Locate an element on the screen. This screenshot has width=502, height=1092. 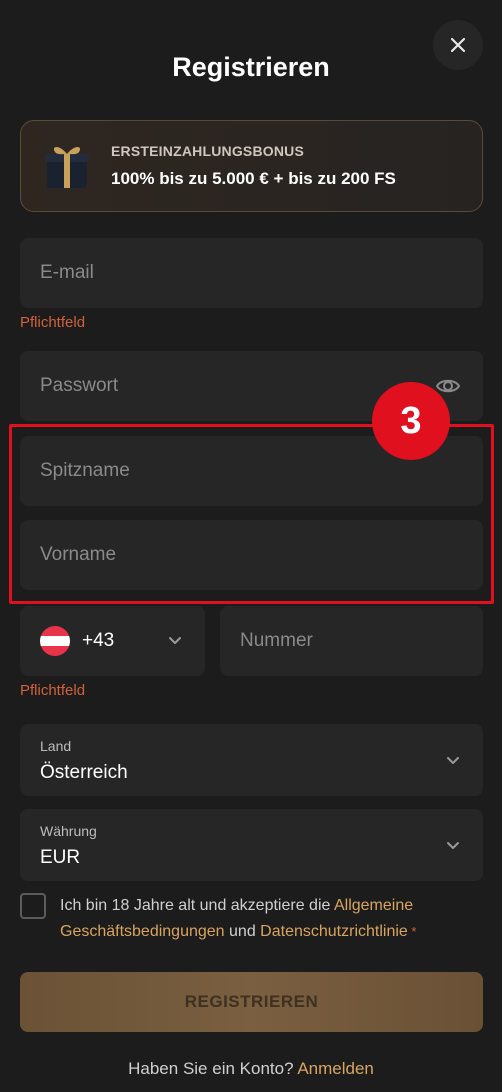
login-prompt: Haben Sie ein Konto? Anmelden is located at coordinates (251, 1069).